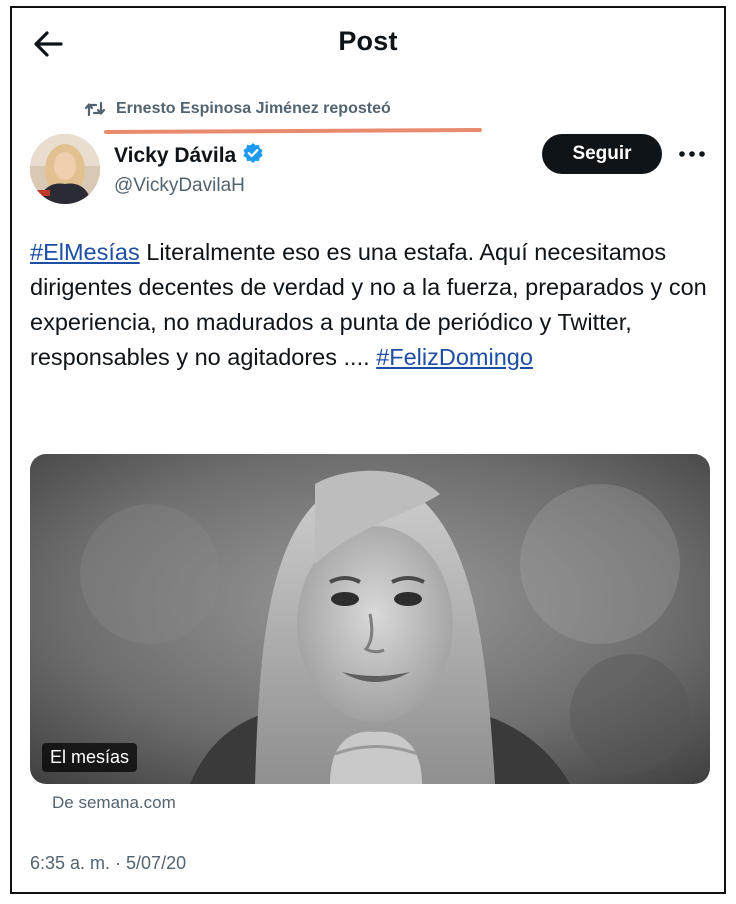 The image size is (736, 904). Describe the element at coordinates (293, 131) in the screenshot. I see `annotation-underline` at that location.